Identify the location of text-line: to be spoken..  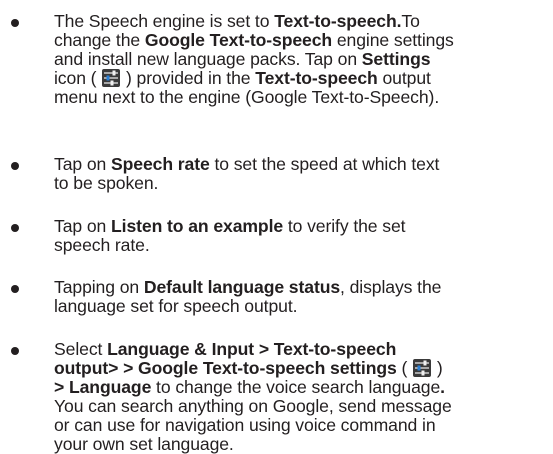
(302, 183).